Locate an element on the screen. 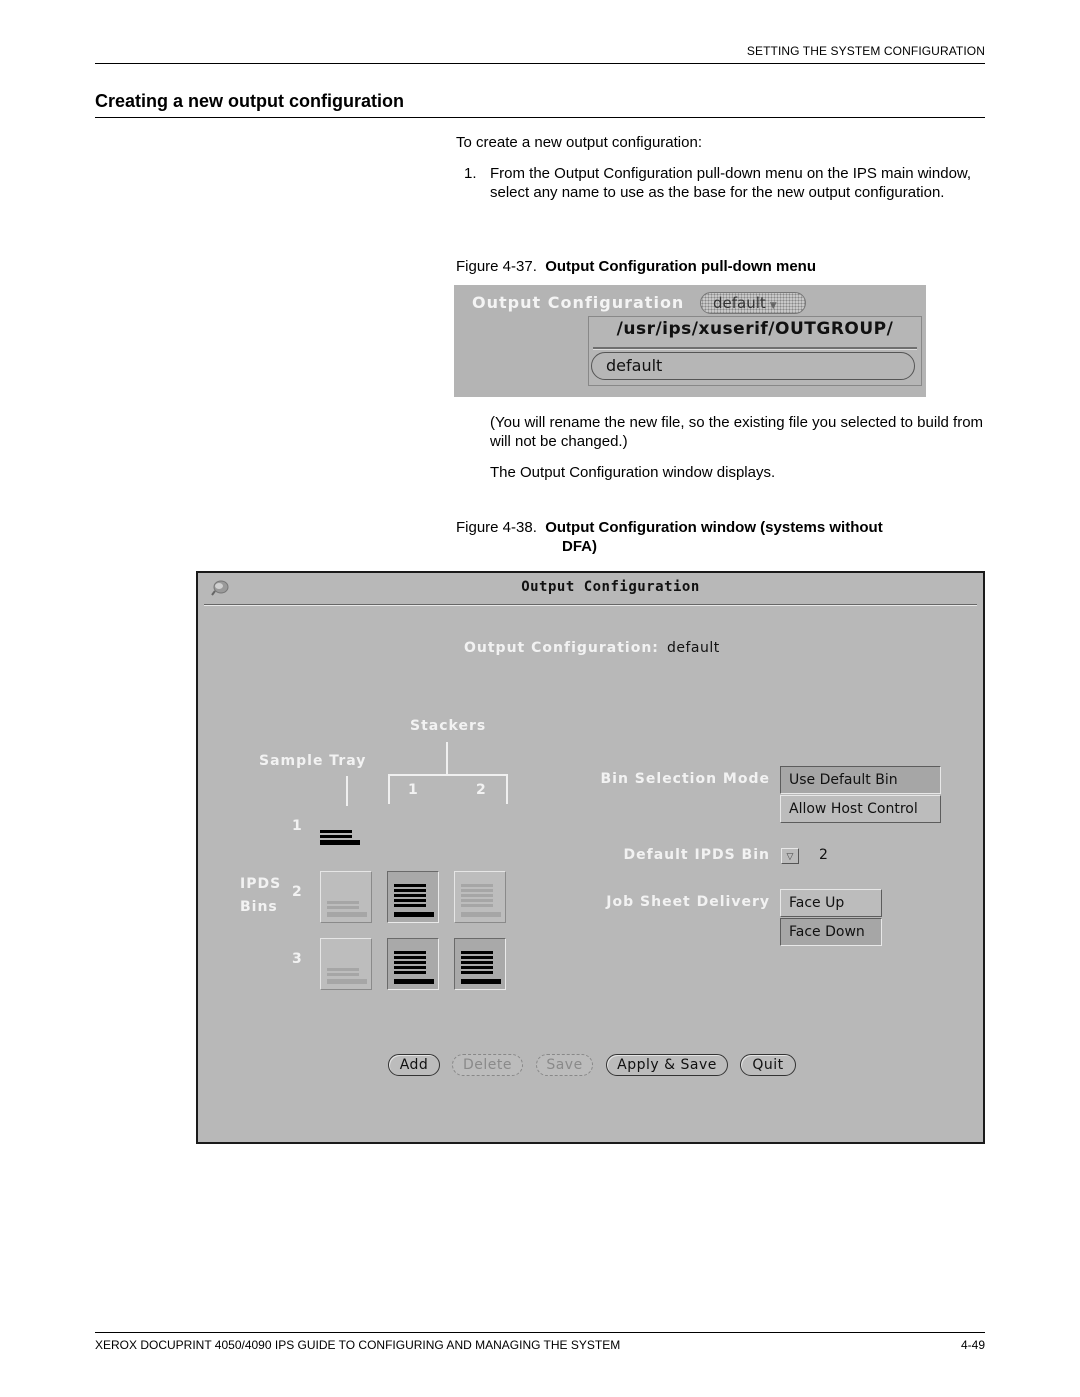  triangle-down-icon: ▽ is located at coordinates (790, 856).